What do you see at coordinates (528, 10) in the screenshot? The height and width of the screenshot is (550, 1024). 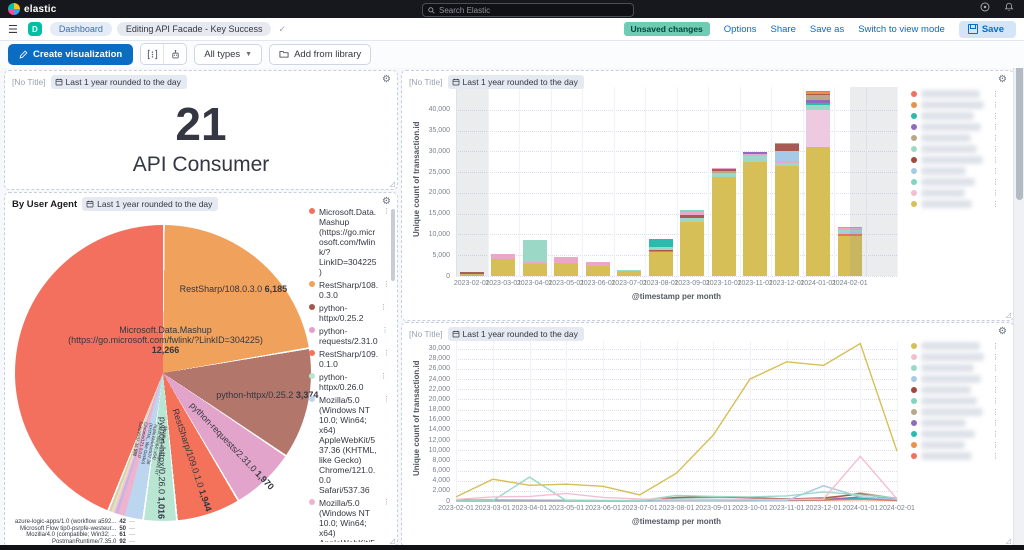 I see `global-search-input: Search Elastic` at bounding box center [528, 10].